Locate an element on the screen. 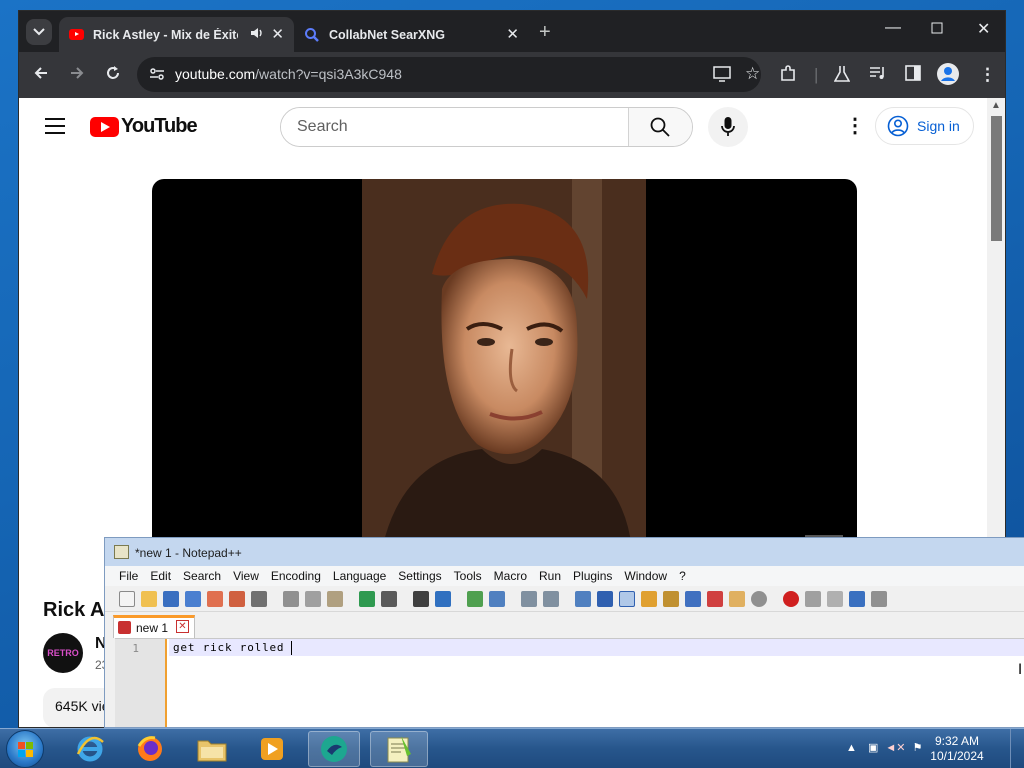 This screenshot has height=768, width=1024. monitoring-icon is located at coordinates (759, 599).